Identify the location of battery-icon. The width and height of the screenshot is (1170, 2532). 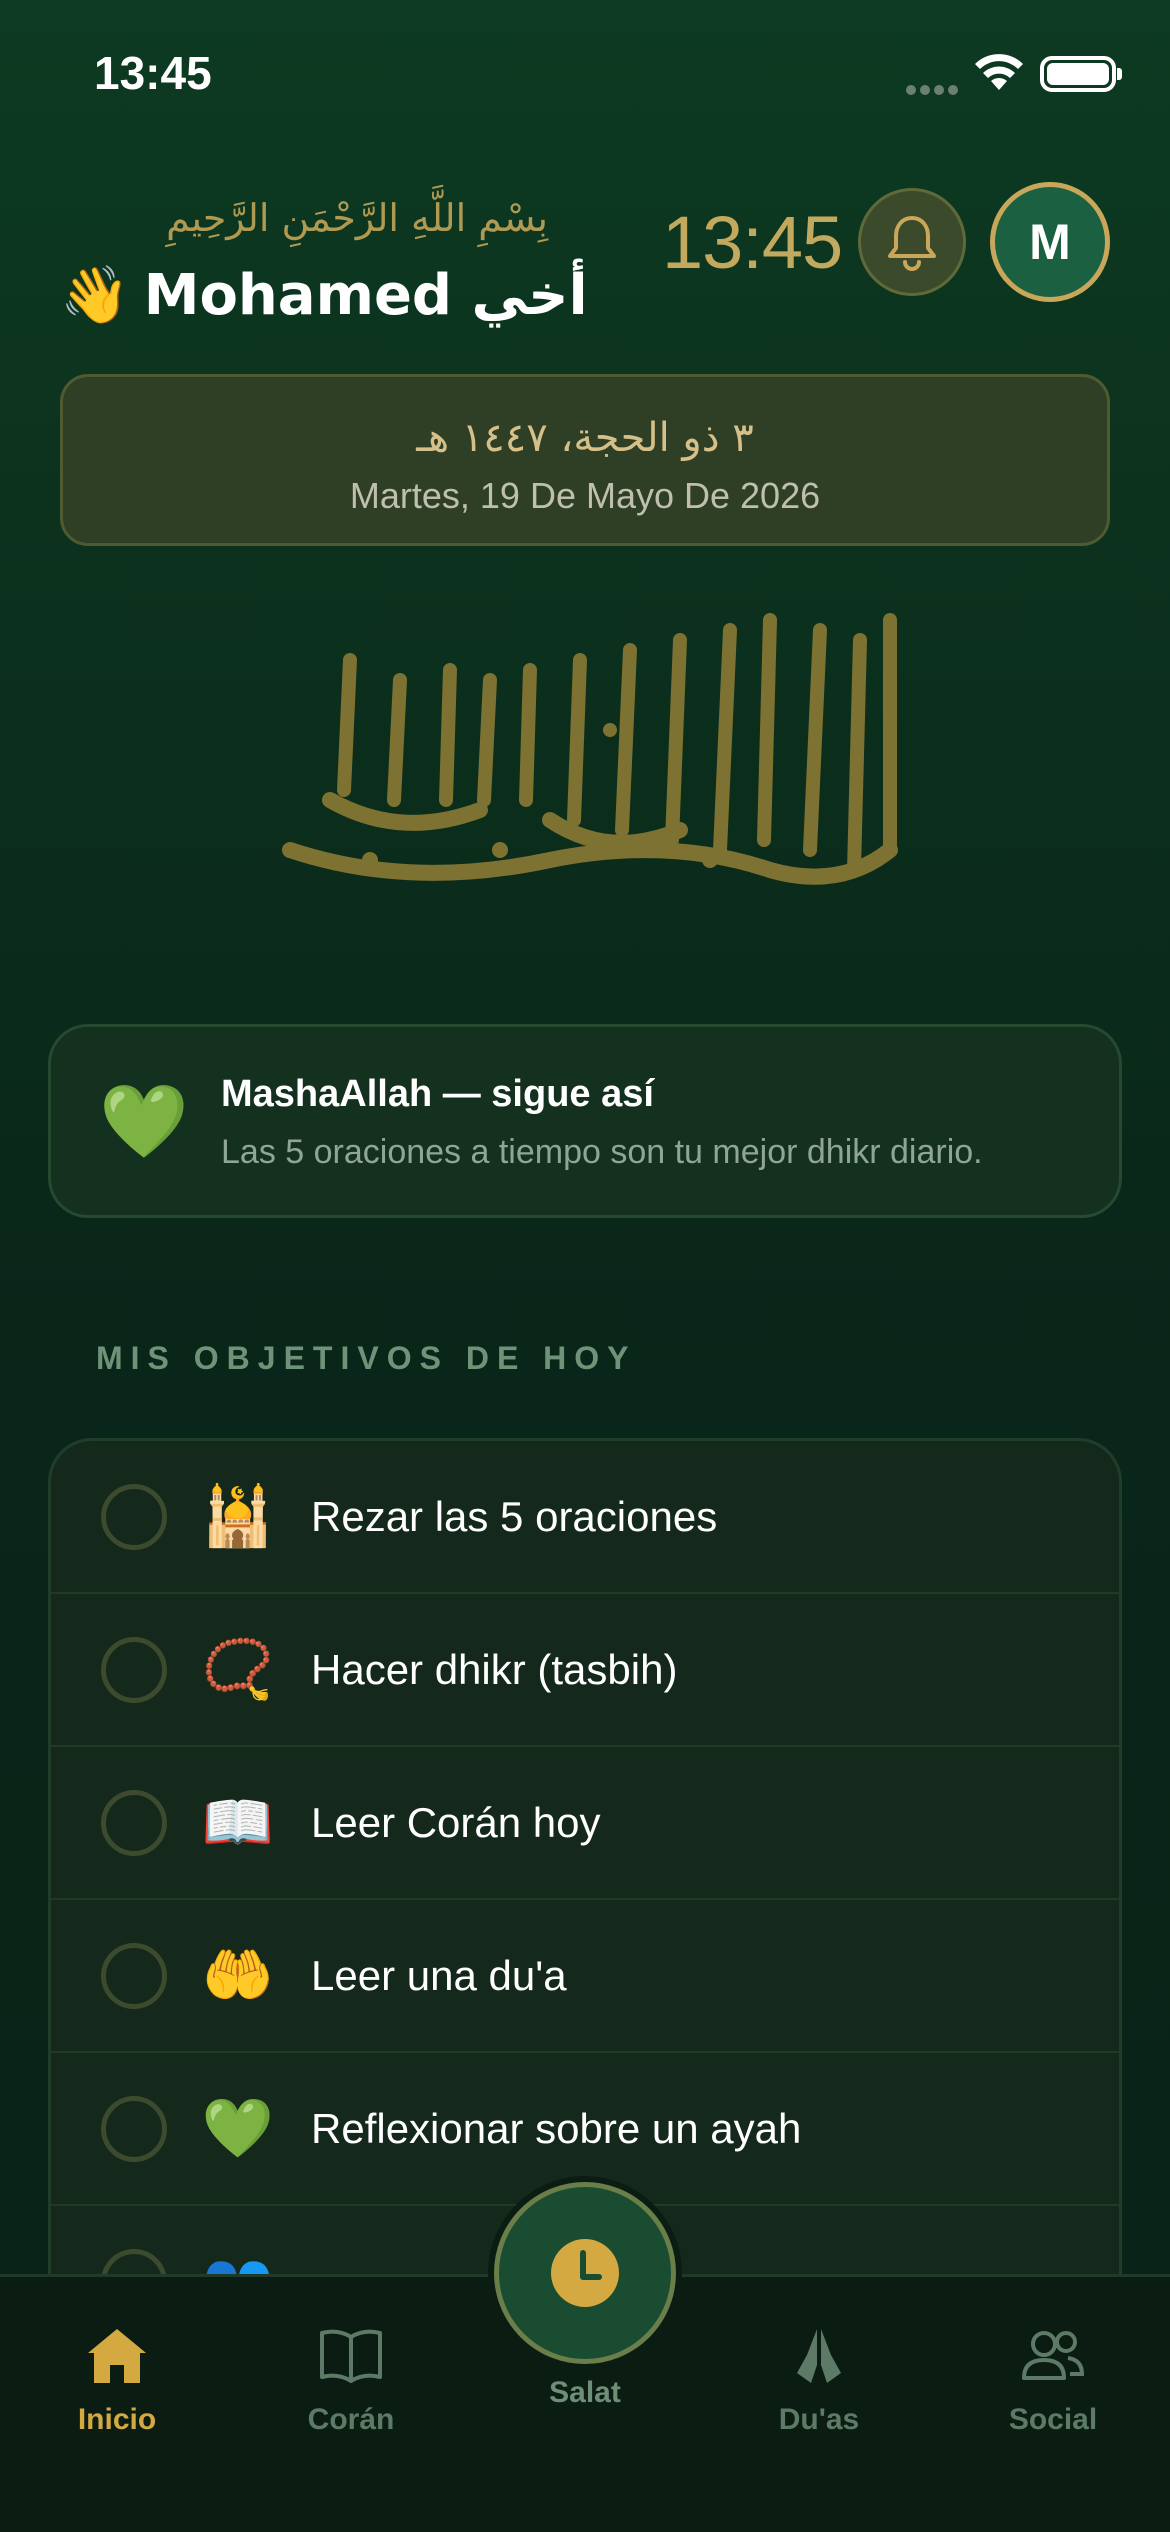
(1081, 74).